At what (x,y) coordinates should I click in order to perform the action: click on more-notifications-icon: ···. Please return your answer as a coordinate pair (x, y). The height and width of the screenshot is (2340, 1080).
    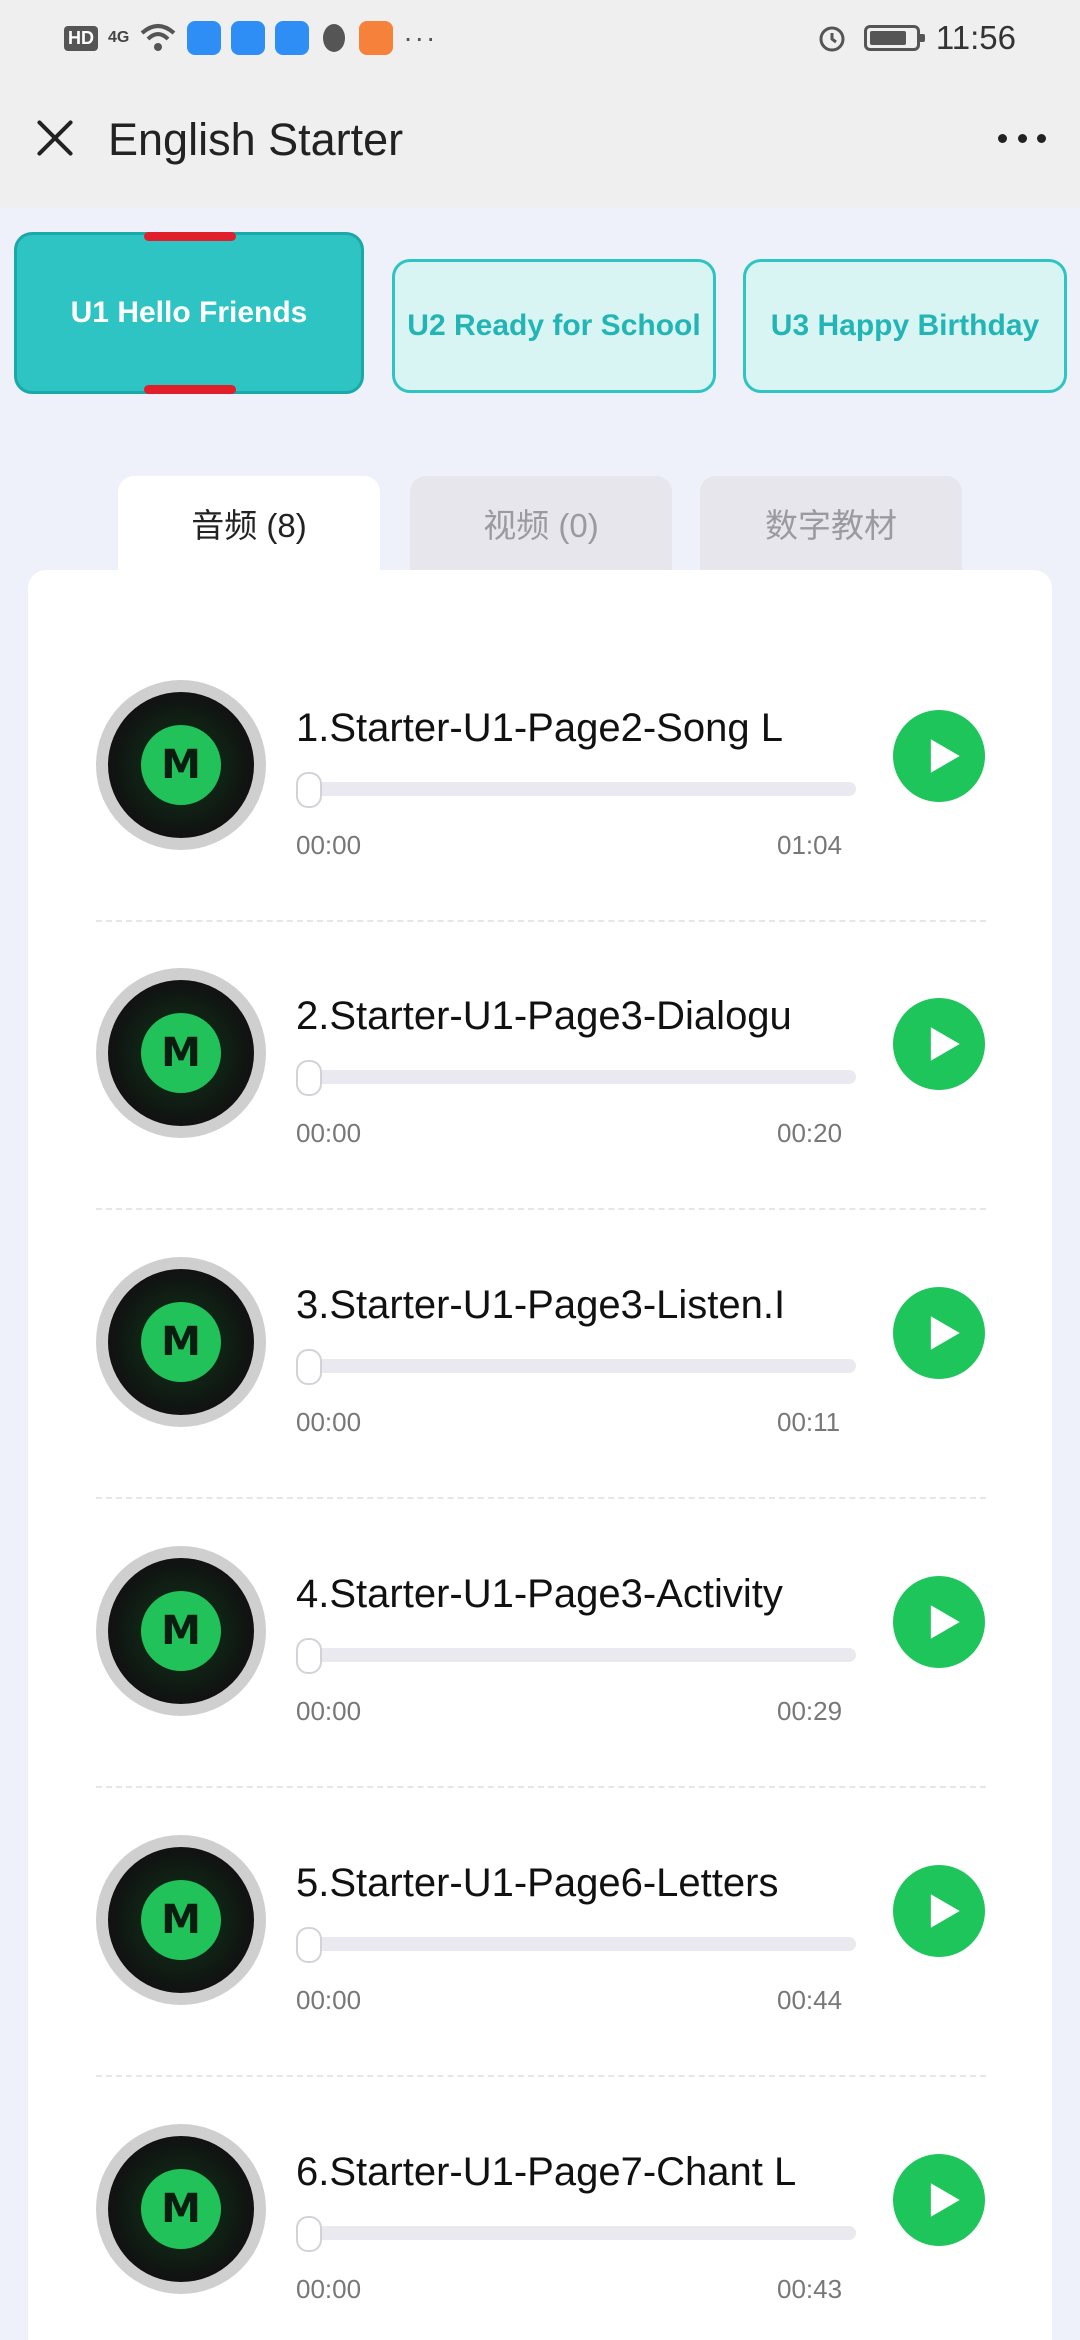
    Looking at the image, I should click on (420, 37).